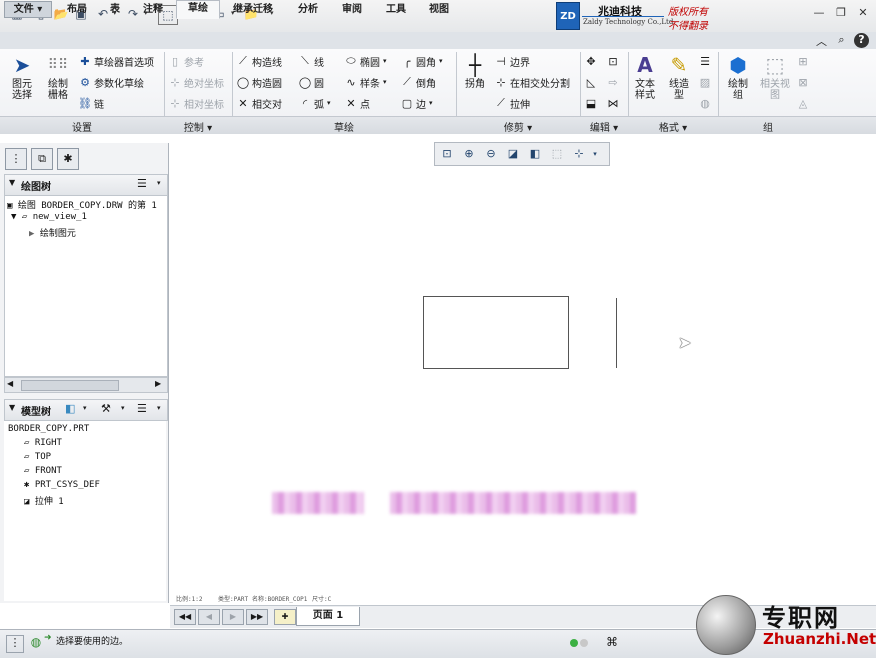 The height and width of the screenshot is (658, 876). I want to click on circle-button: ◯ 圆, so click(311, 82).